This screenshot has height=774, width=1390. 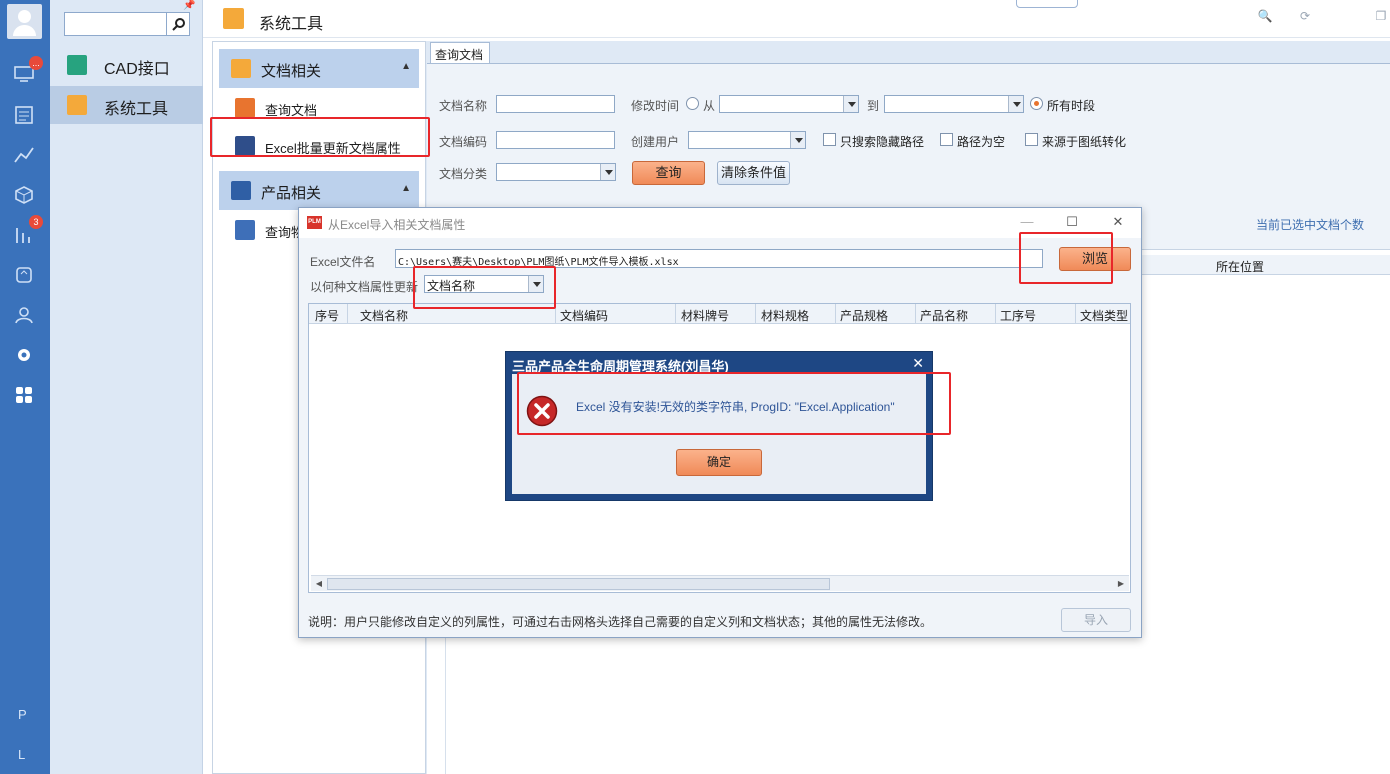 What do you see at coordinates (1305, 17) in the screenshot?
I see `refresh-icon: ⟳` at bounding box center [1305, 17].